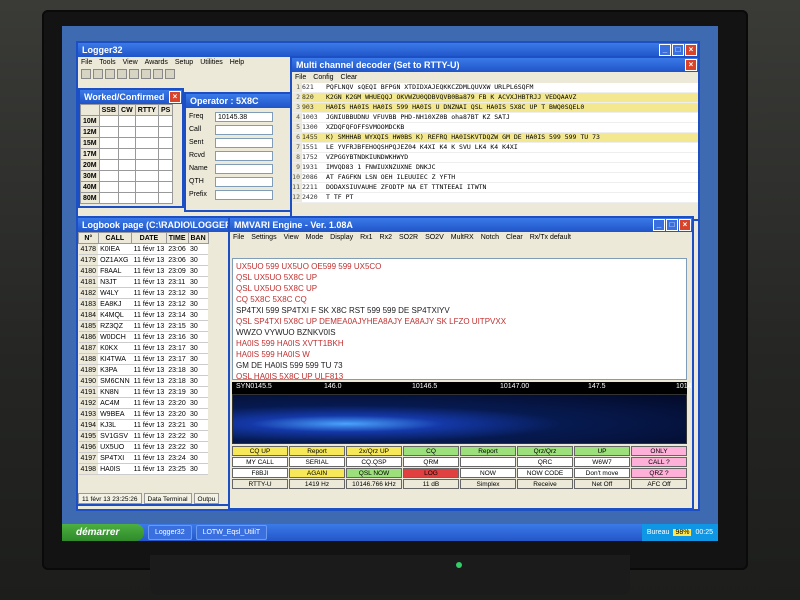 The height and width of the screenshot is (600, 800). What do you see at coordinates (143, 326) in the screenshot?
I see `table-row: 4185 RZ3QZ 11 févr 13 23:15 30` at bounding box center [143, 326].